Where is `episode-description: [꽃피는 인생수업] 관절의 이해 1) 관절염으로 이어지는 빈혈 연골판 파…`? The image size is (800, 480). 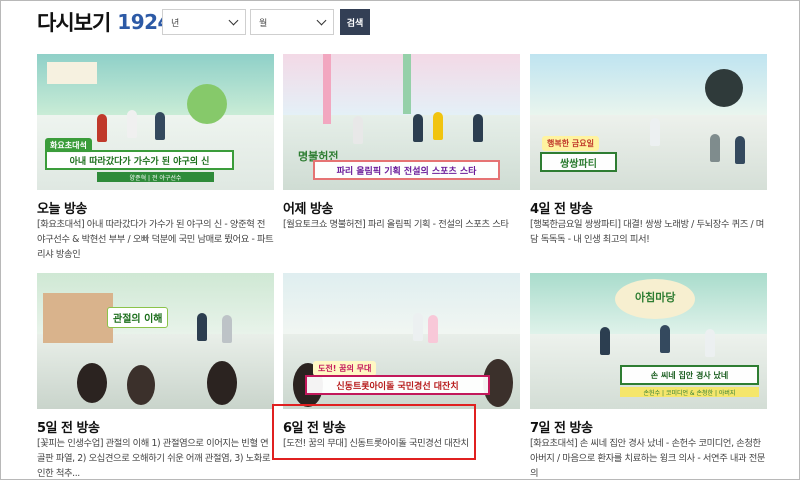 episode-description: [꽃피는 인생수업] 관절의 이해 1) 관절염으로 이어지는 빈혈 연골판 파… is located at coordinates (155, 458).